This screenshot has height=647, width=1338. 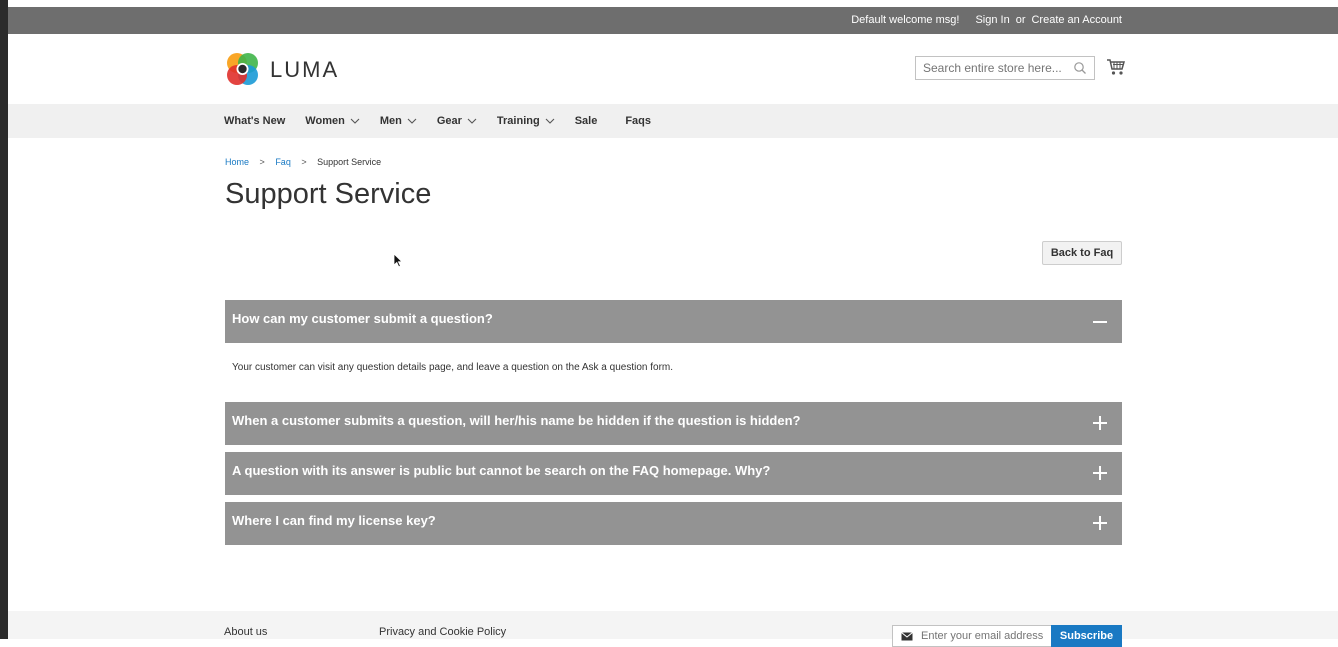 I want to click on breadcrumb-home: Home, so click(x=237, y=162).